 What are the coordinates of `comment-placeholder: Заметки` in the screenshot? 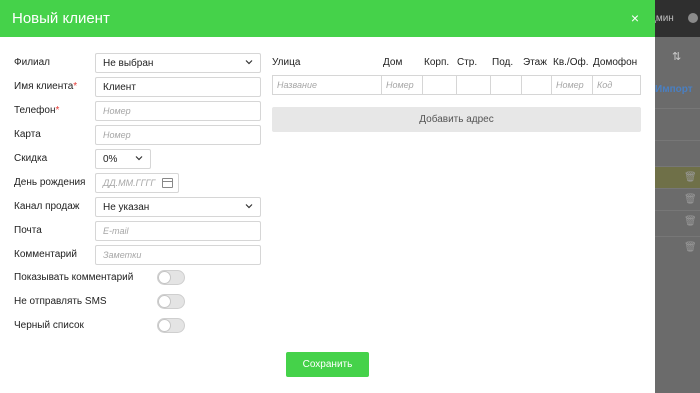 It's located at (122, 255).